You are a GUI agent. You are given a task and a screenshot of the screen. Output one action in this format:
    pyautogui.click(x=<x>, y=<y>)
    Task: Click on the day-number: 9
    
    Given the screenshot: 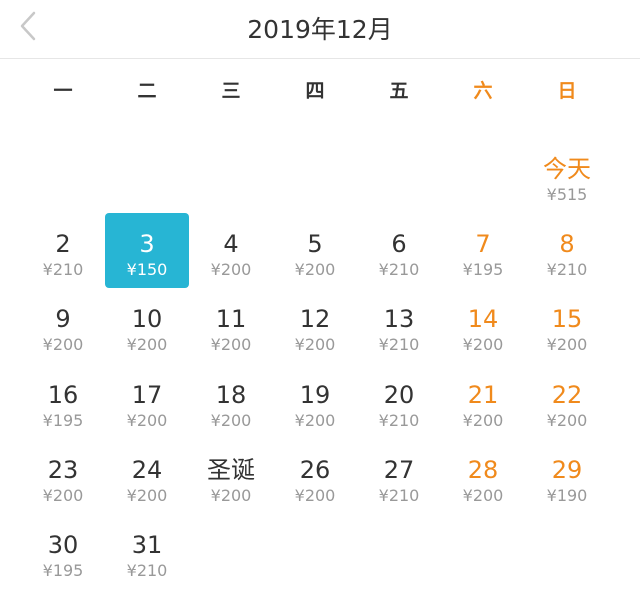 What is the action you would take?
    pyautogui.click(x=63, y=319)
    